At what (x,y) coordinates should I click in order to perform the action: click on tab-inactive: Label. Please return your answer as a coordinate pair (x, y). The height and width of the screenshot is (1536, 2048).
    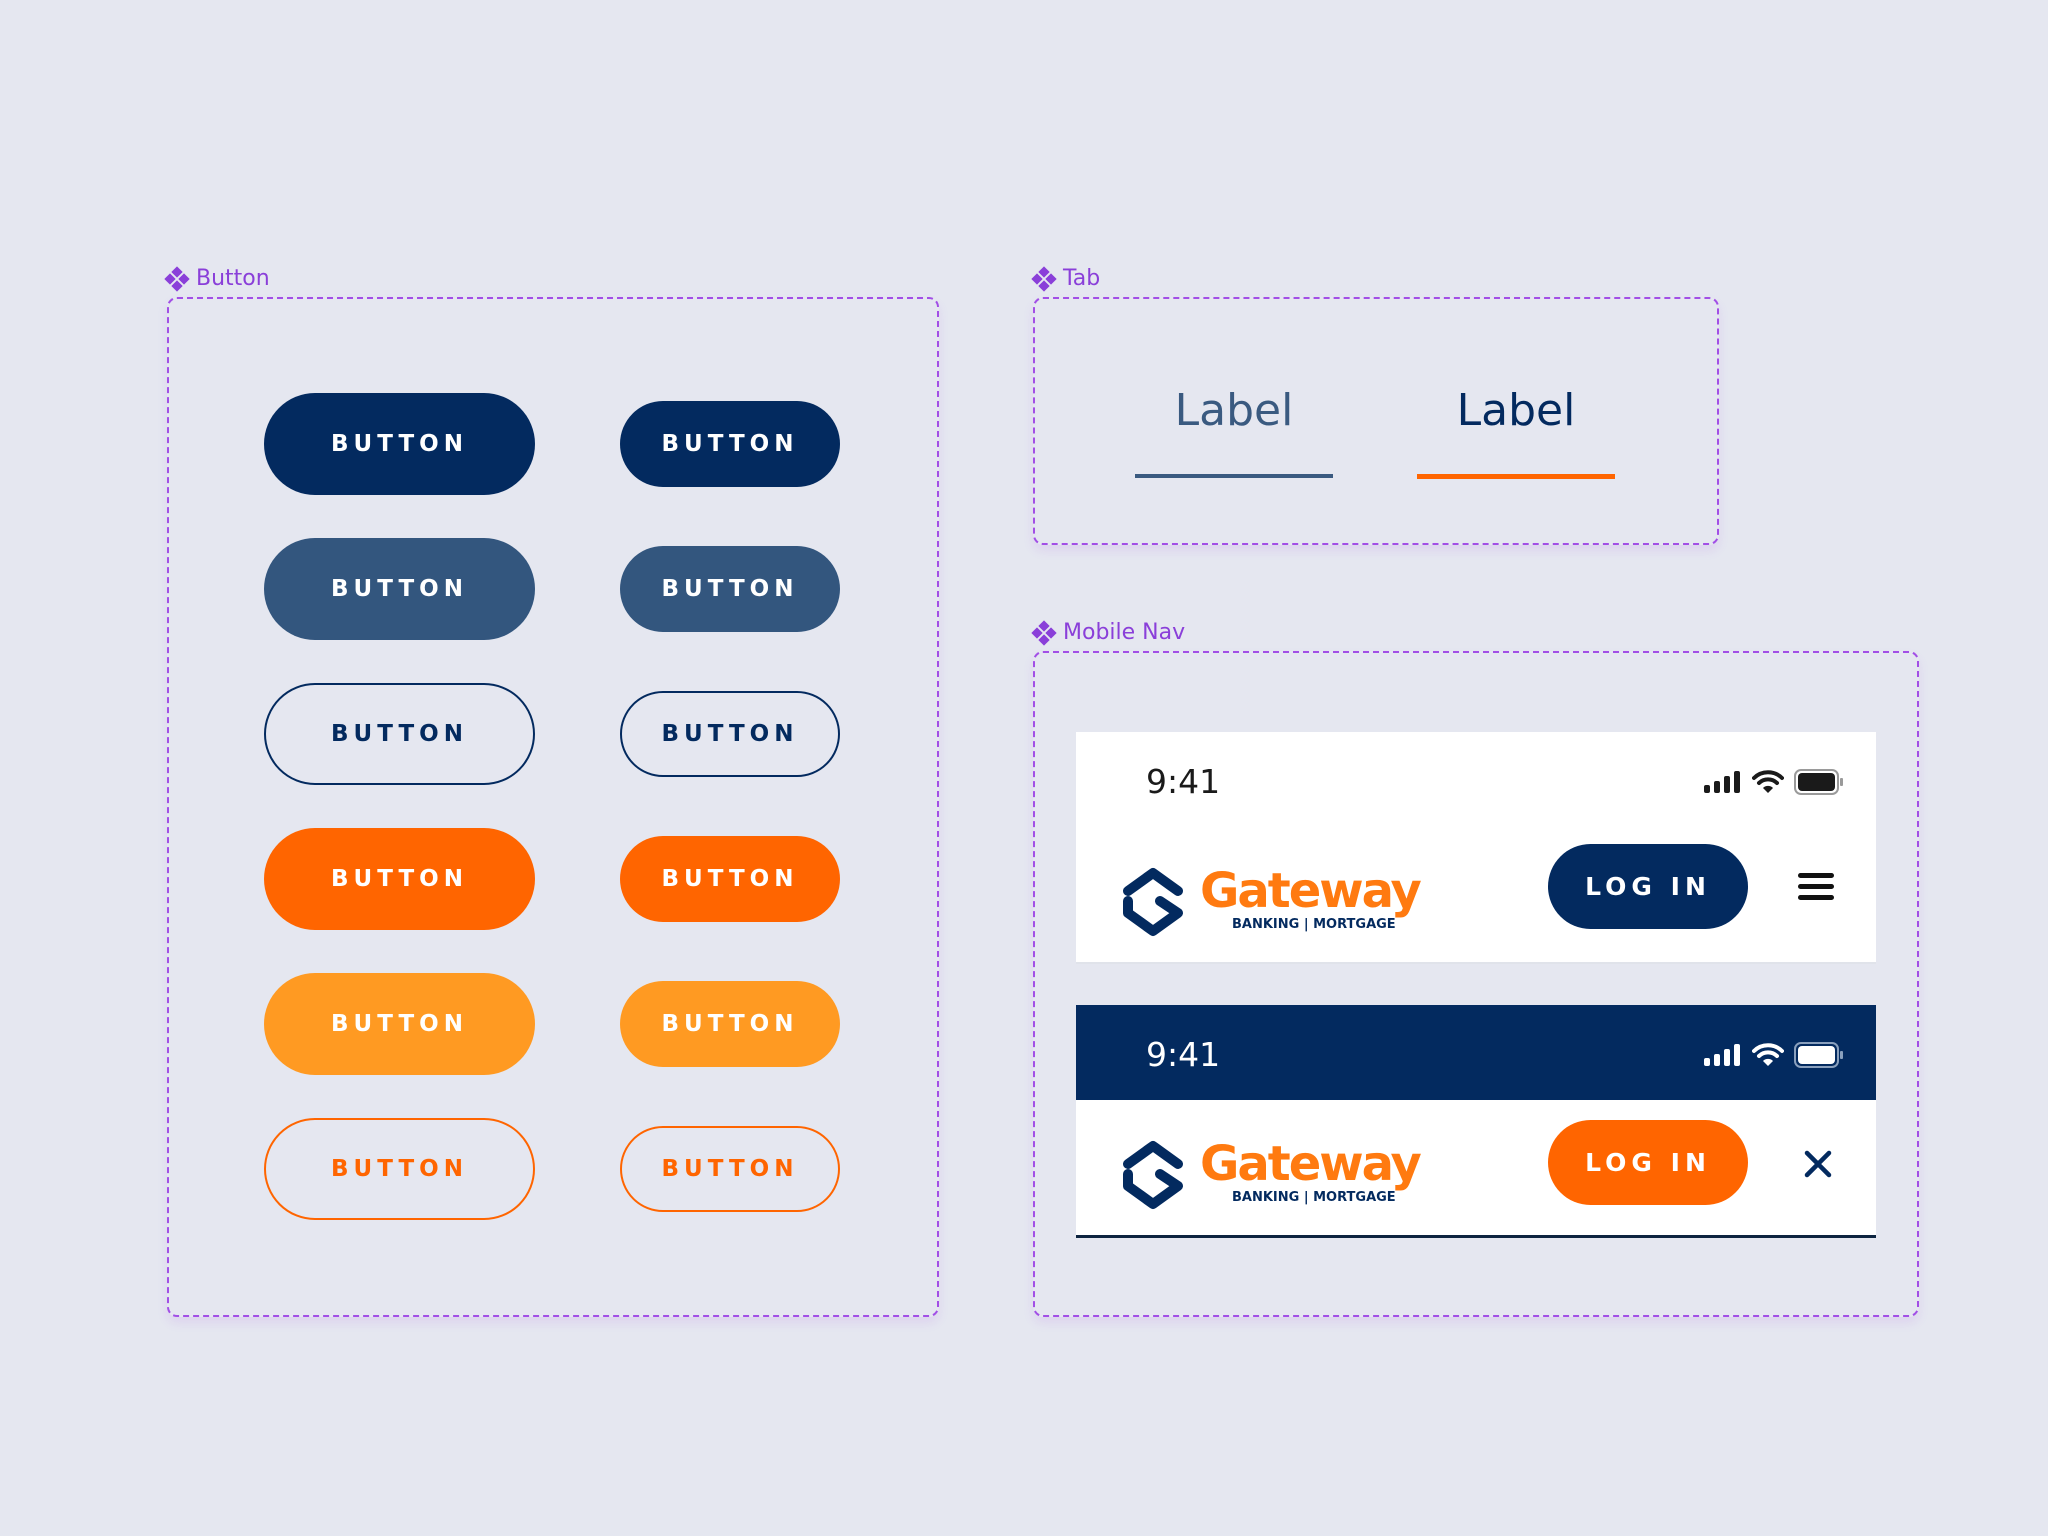
    Looking at the image, I should click on (1234, 431).